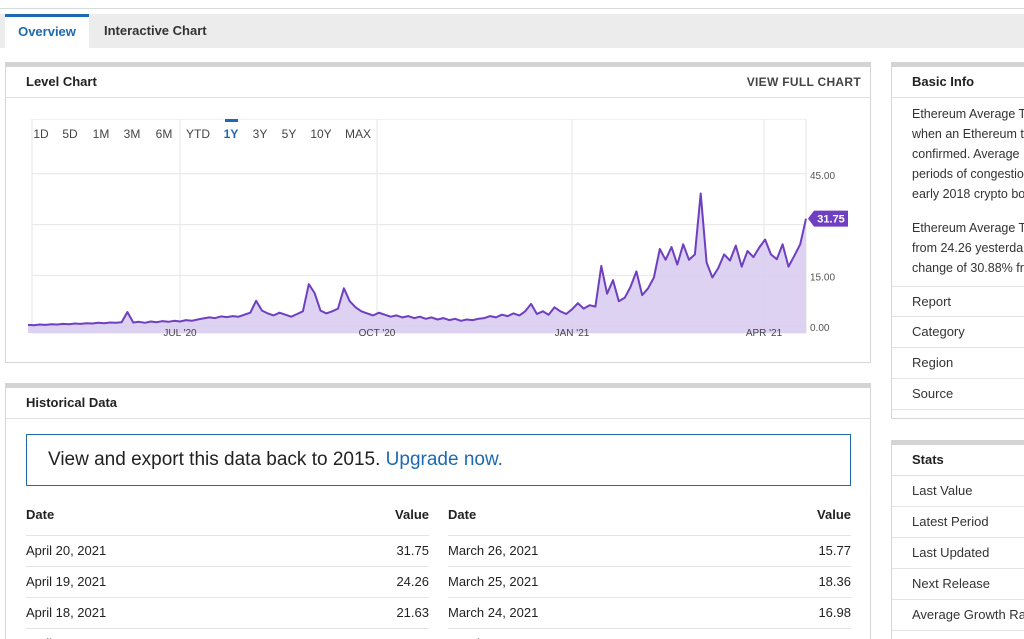 The height and width of the screenshot is (639, 1024). I want to click on table-row: March 26, 2021 15.77, so click(649, 551).